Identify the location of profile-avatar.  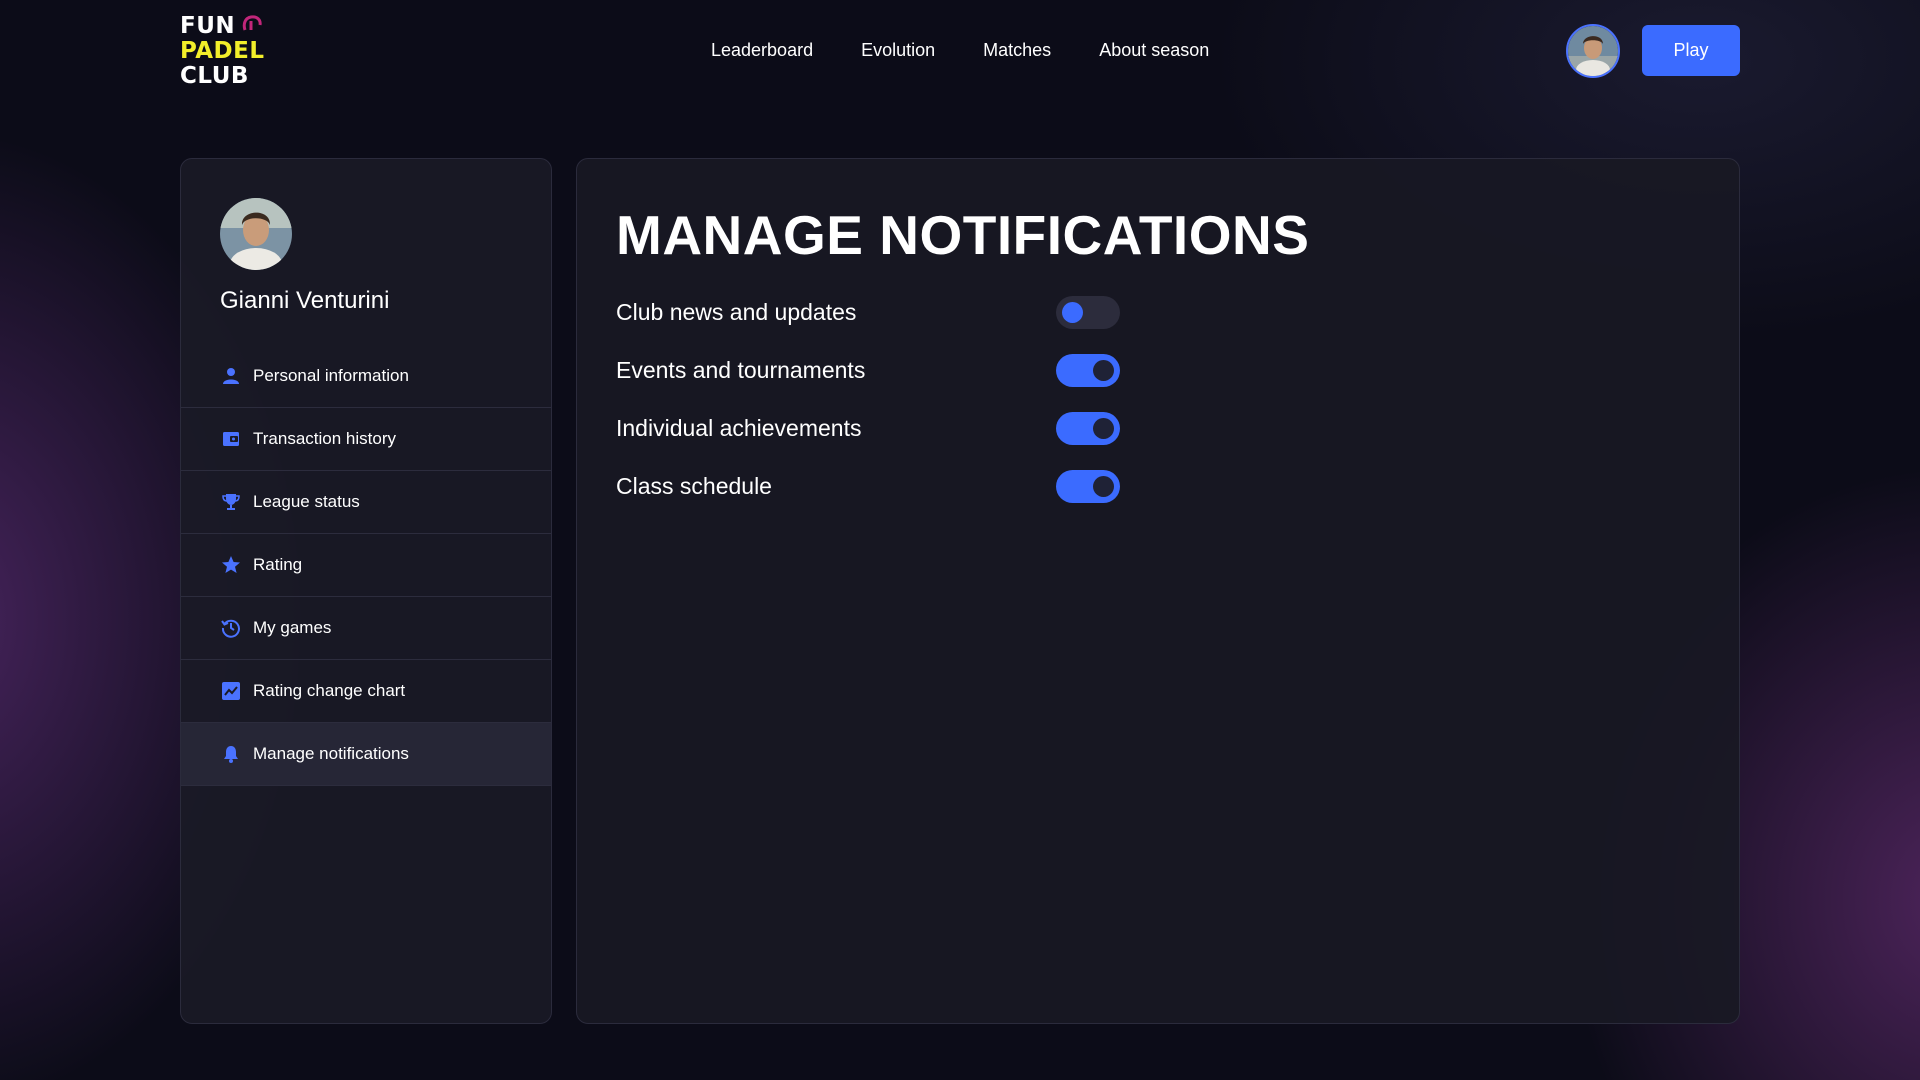
(256, 234).